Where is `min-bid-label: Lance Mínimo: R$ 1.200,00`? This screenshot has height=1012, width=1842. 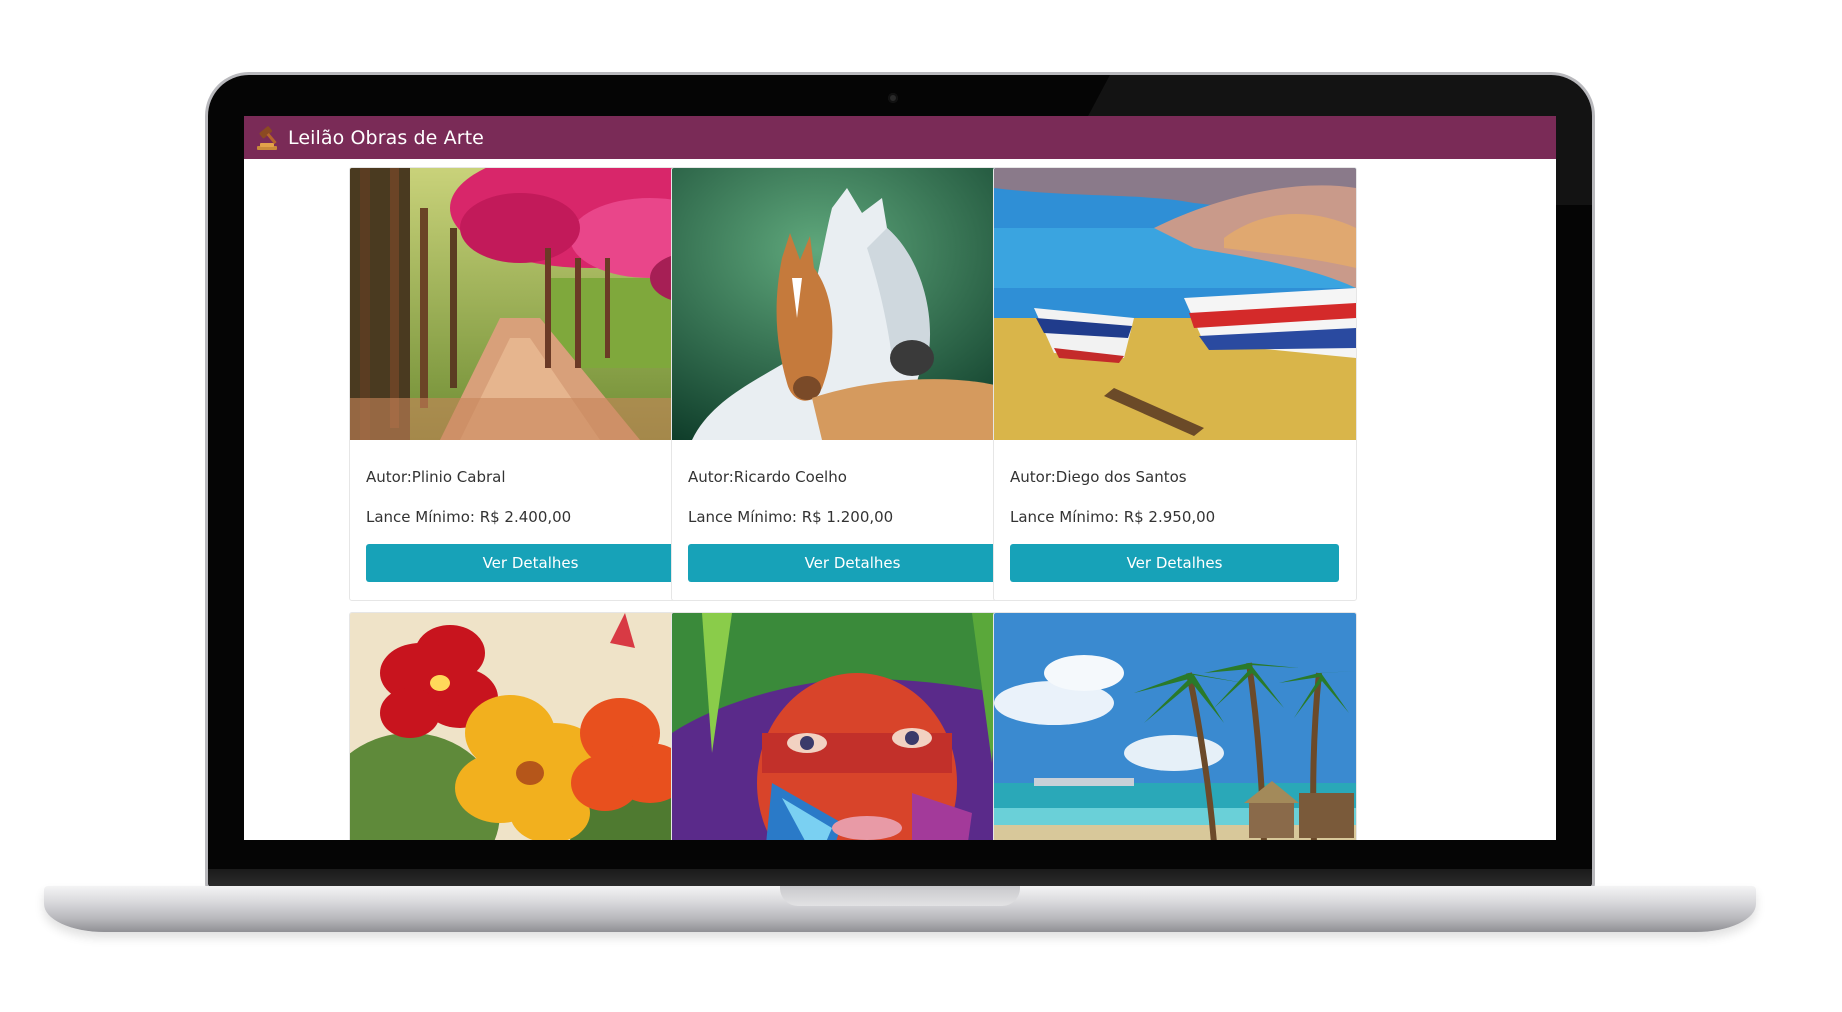
min-bid-label: Lance Mínimo: R$ 1.200,00 is located at coordinates (791, 517).